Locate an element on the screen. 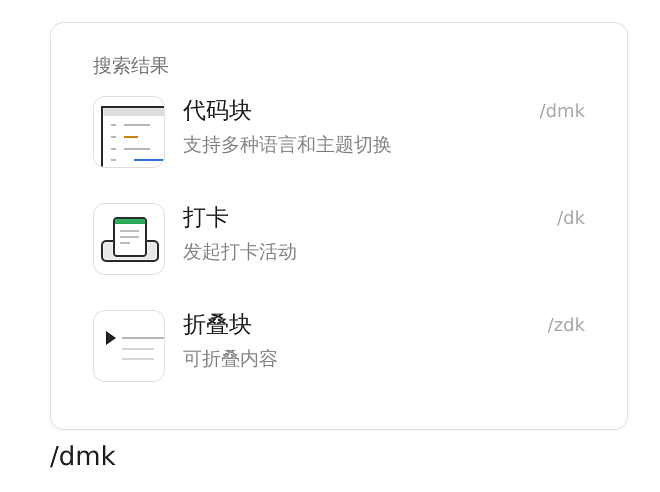  result-description: 发起打卡活动 is located at coordinates (240, 252).